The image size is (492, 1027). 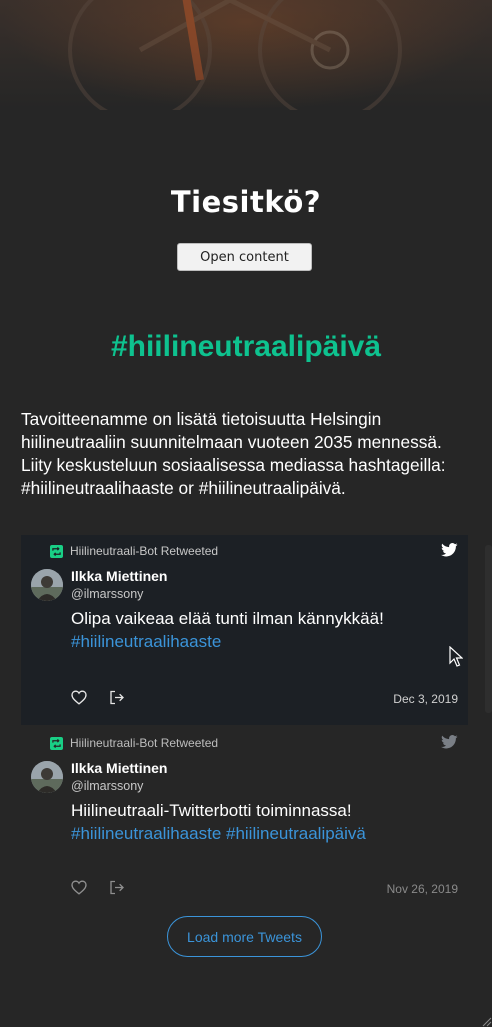 I want to click on did-you-know-title: Tiesitkö?, so click(x=246, y=202).